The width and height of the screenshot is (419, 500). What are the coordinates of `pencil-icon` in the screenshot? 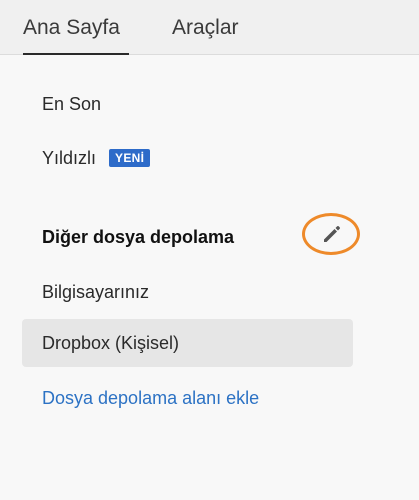 It's located at (332, 234).